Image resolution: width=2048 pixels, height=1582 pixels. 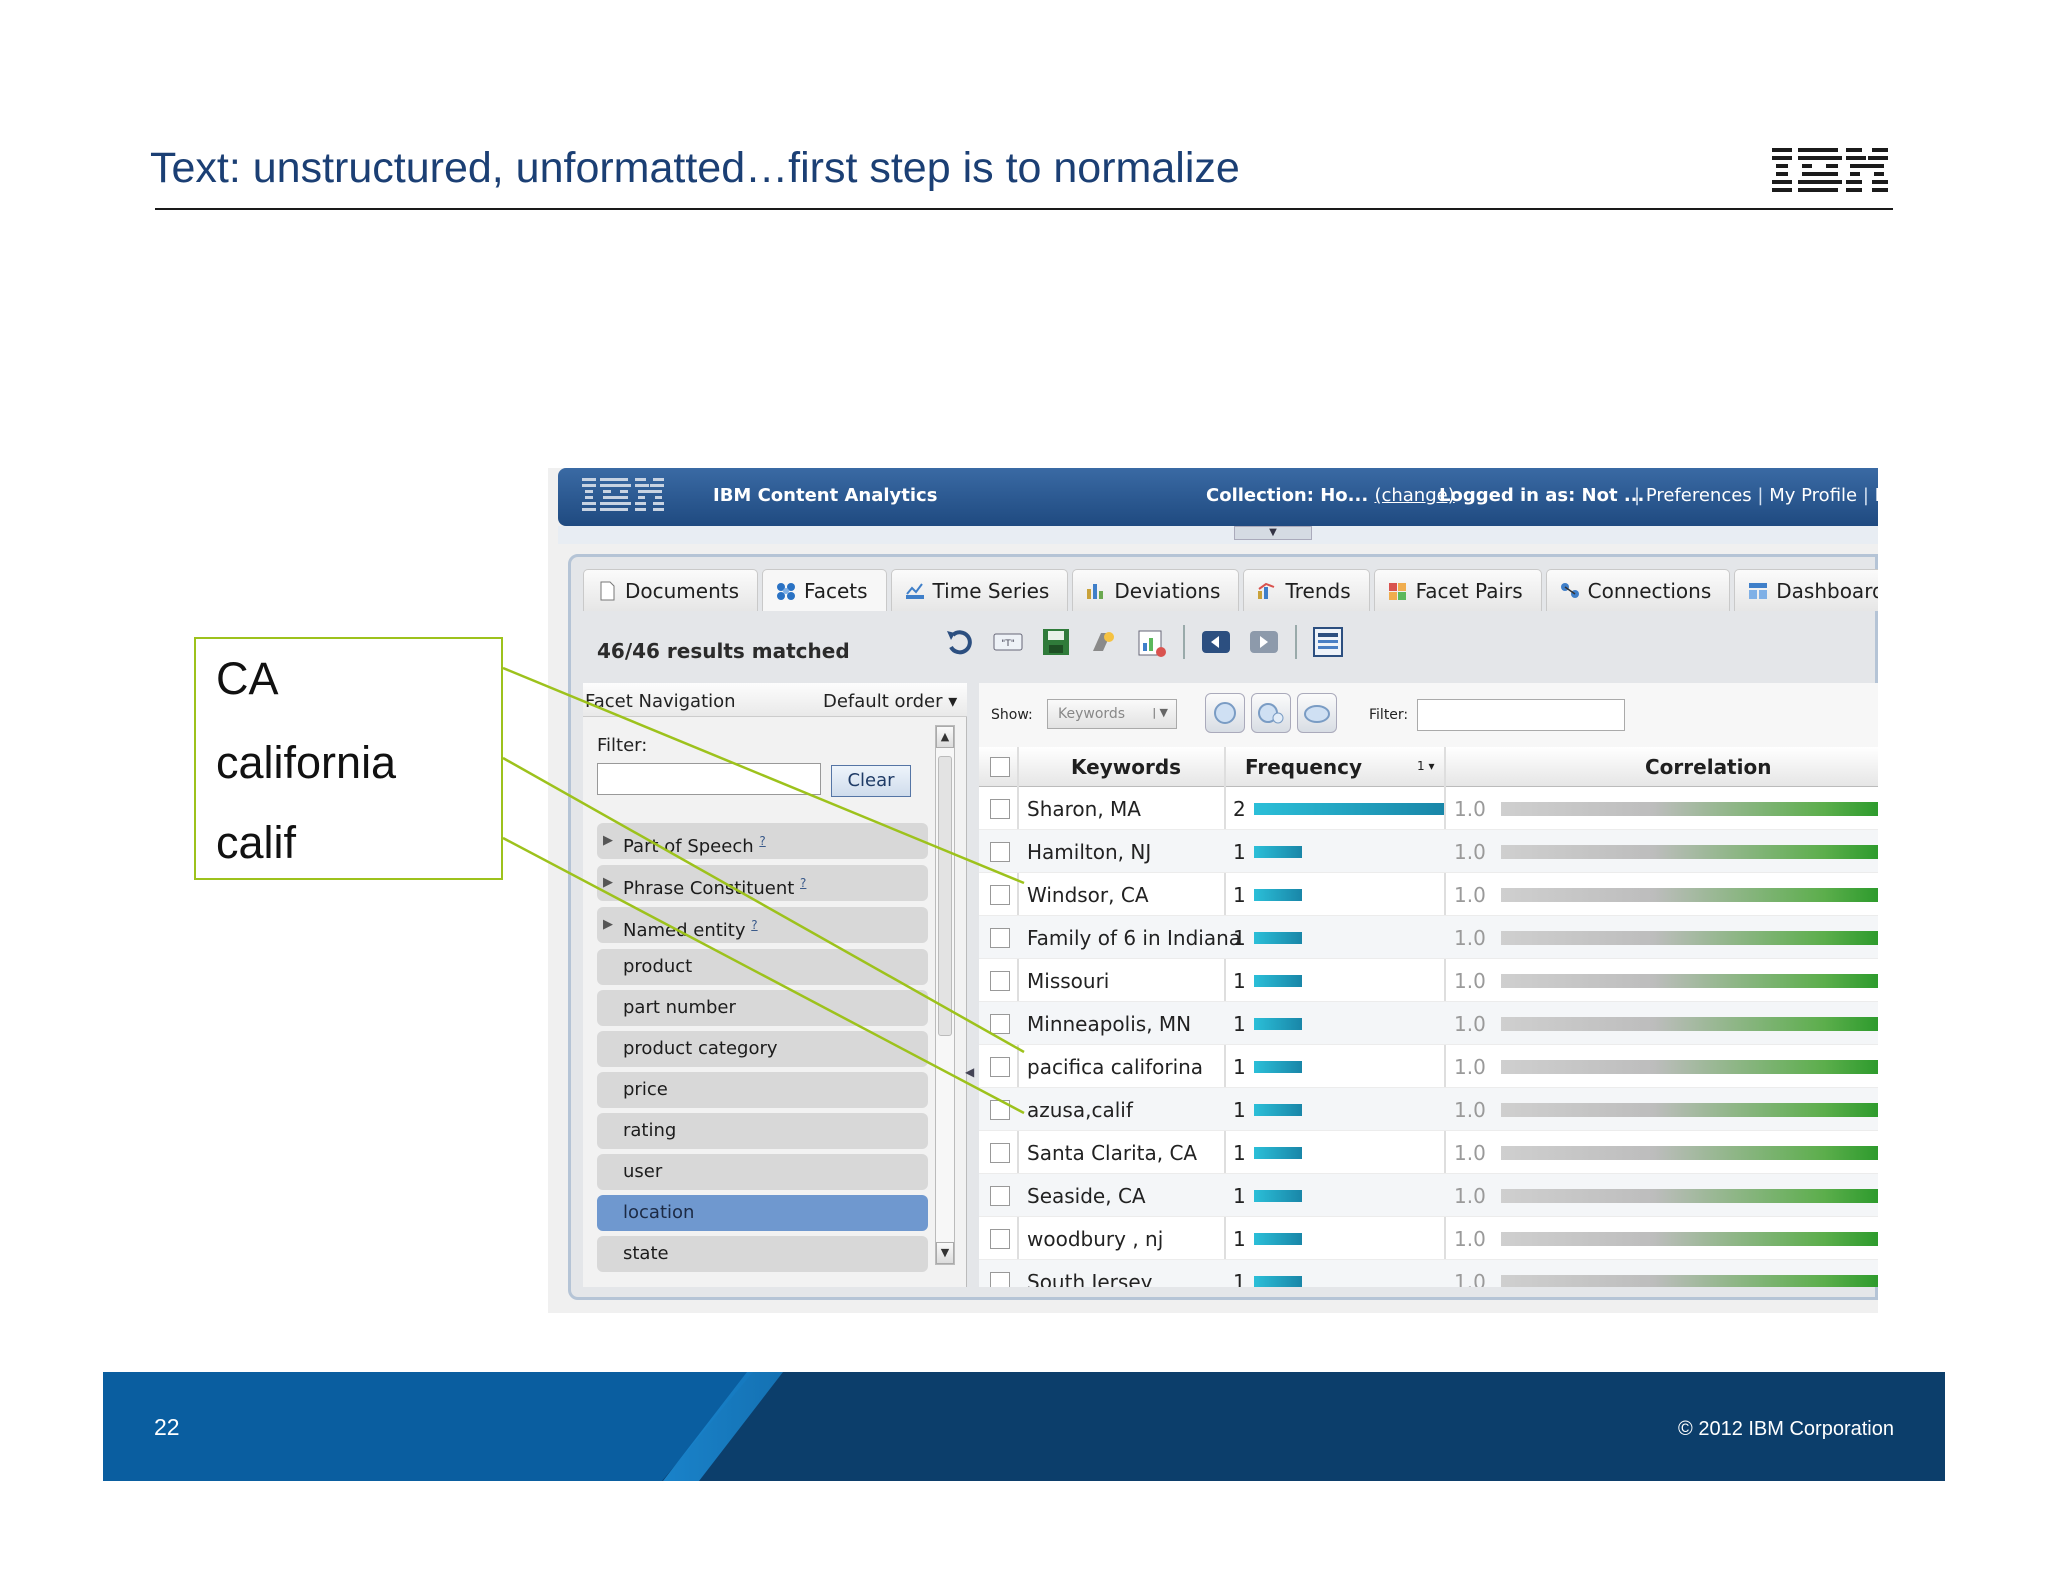 I want to click on table-row: azusa,calif 1 1.0, so click(x=1428, y=1109).